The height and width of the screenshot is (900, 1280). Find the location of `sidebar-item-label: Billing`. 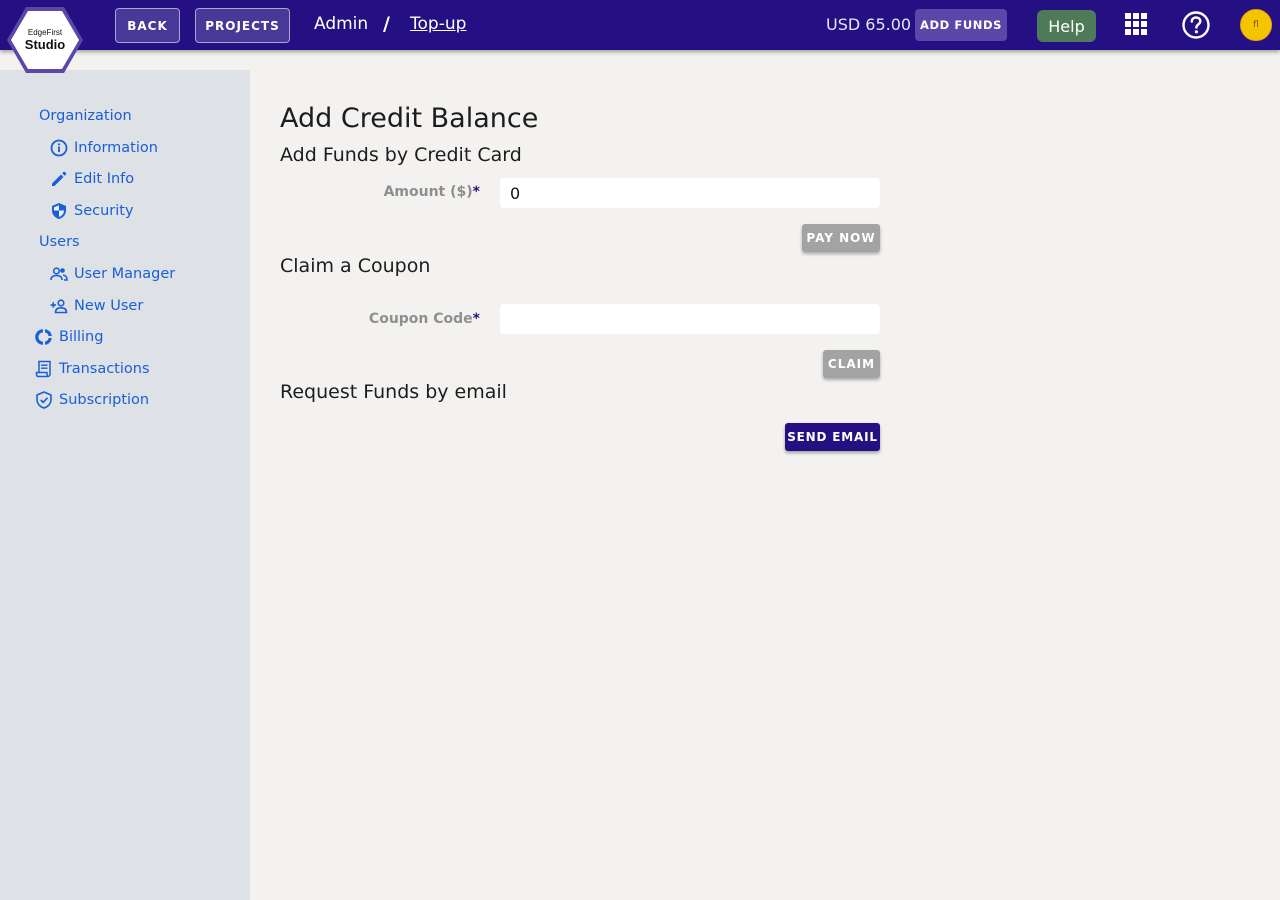

sidebar-item-label: Billing is located at coordinates (81, 337).